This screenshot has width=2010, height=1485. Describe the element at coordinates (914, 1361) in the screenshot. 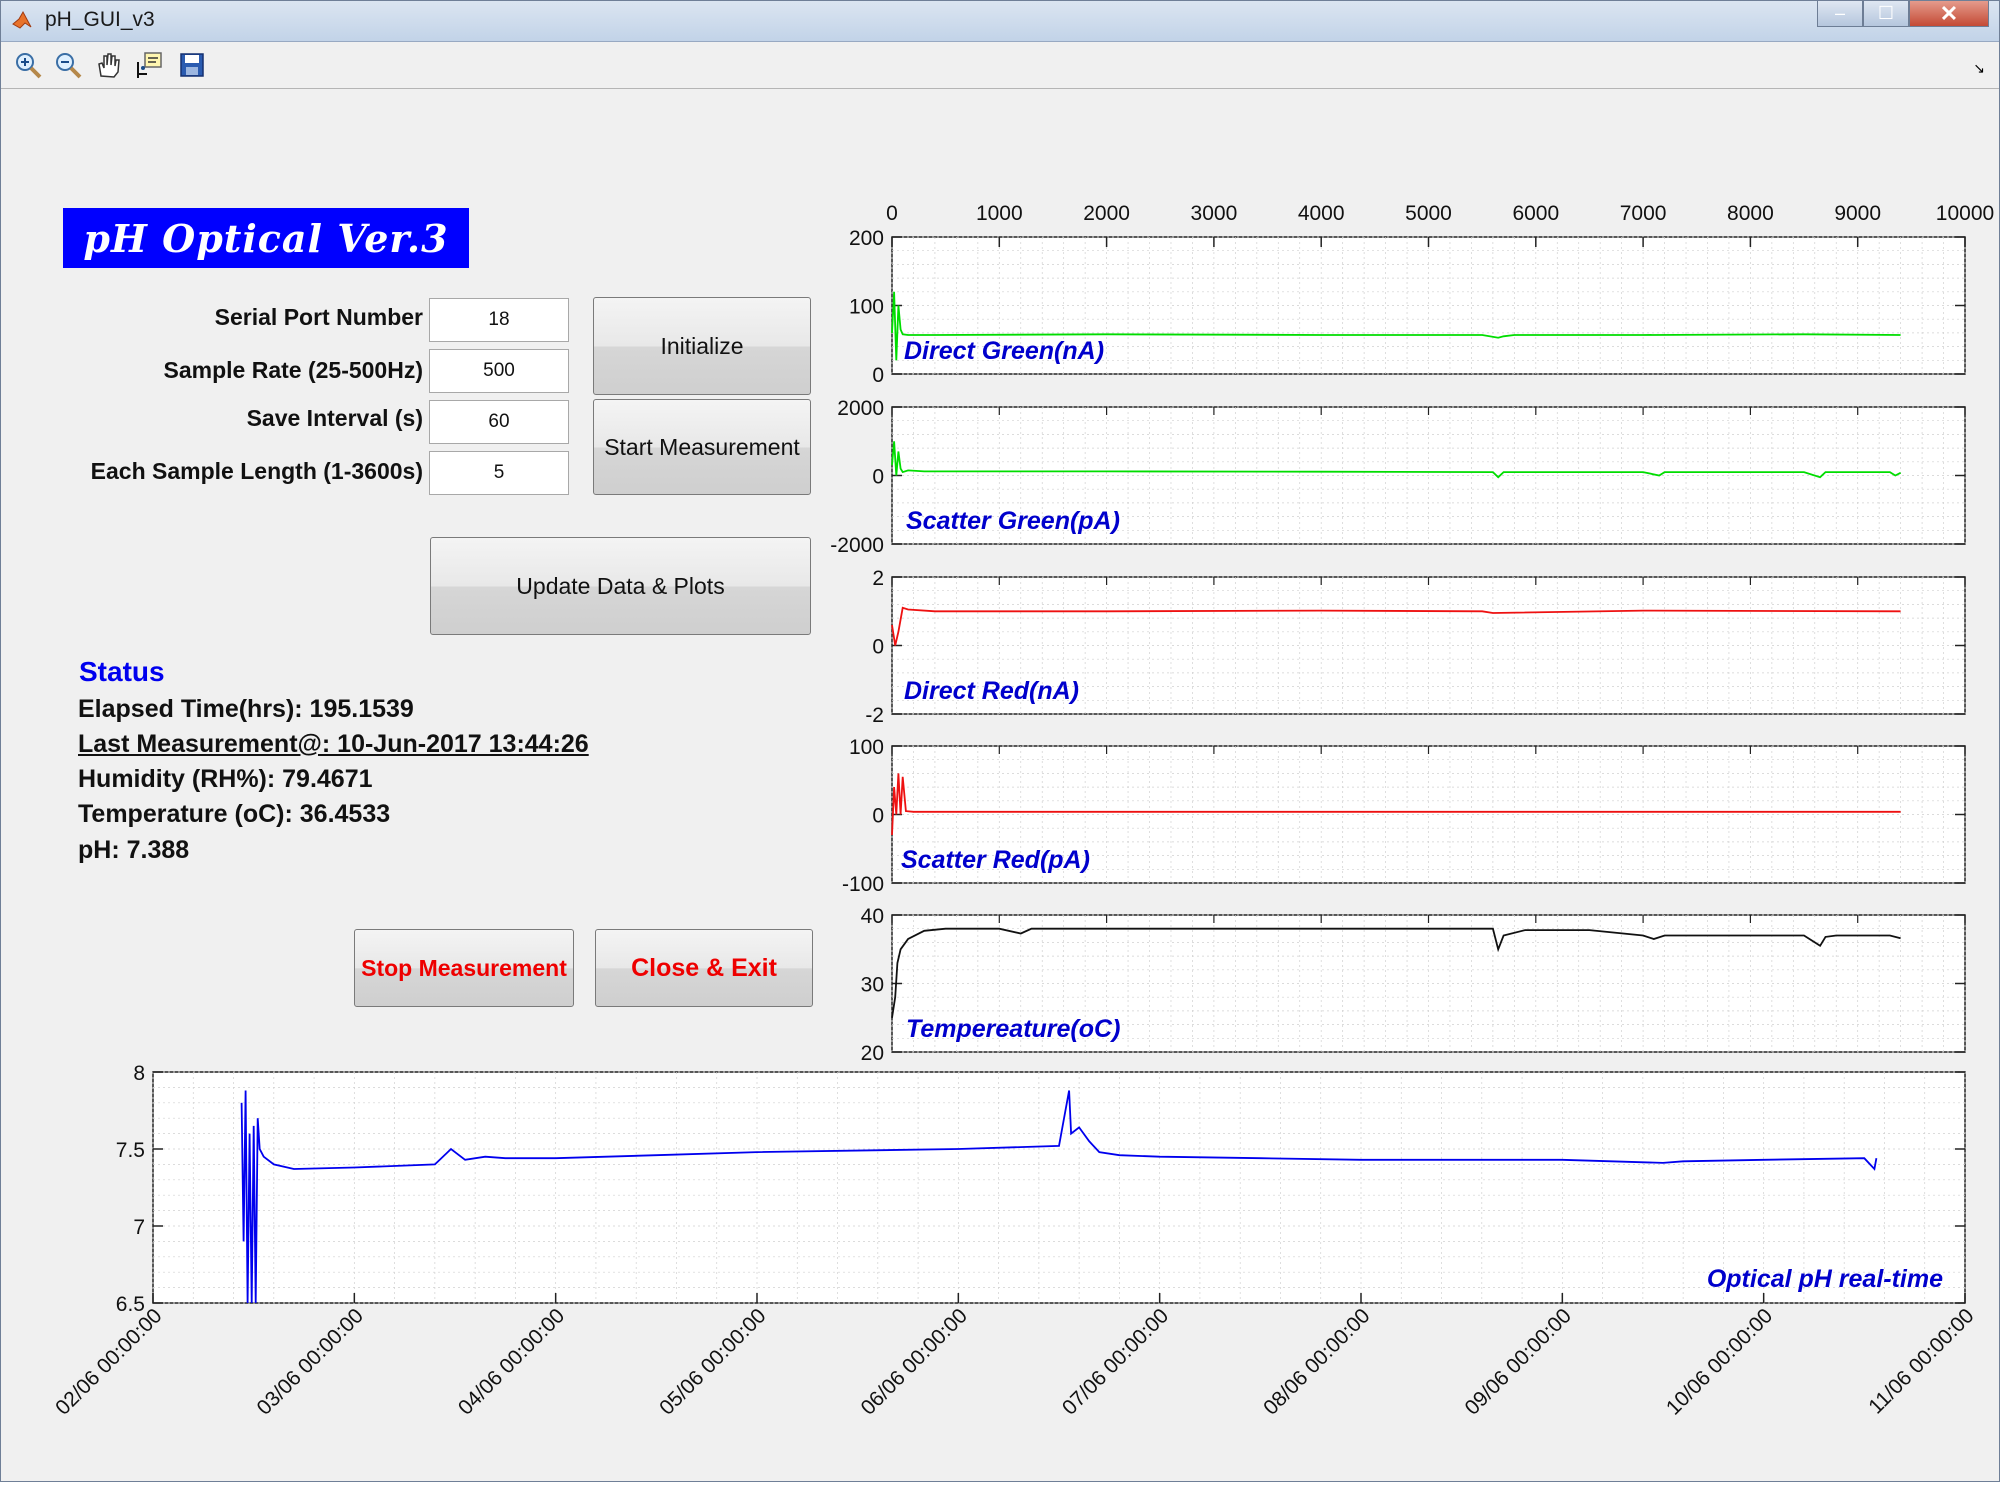

I see `x-tick-label: 06/06 00:00:00` at that location.